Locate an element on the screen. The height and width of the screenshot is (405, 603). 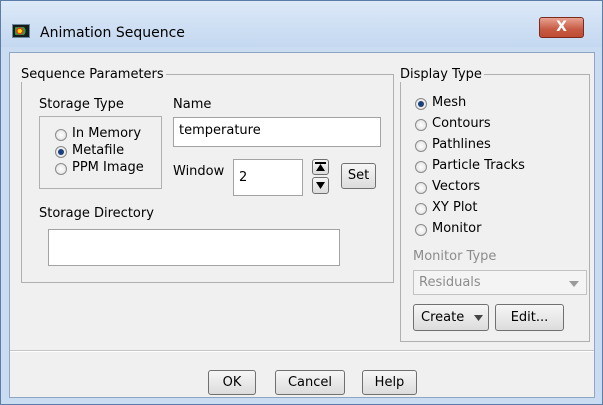
window-decrement-button is located at coordinates (320, 185).